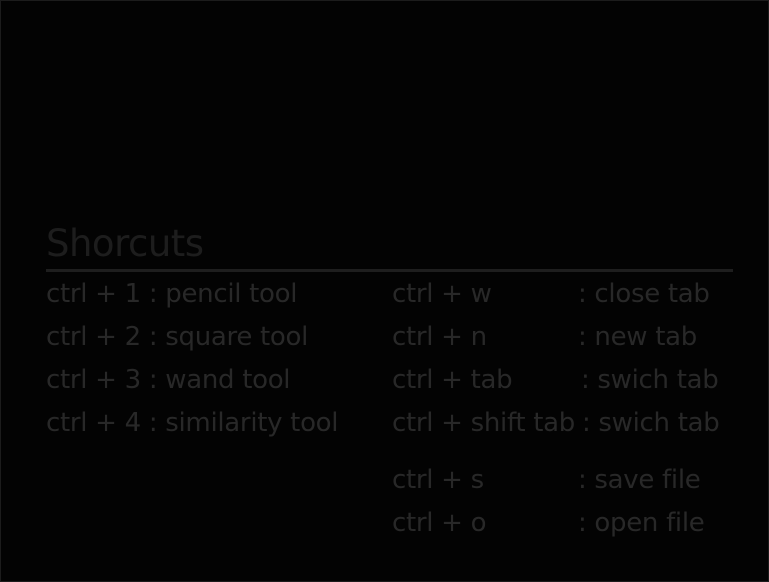 The width and height of the screenshot is (769, 582). I want to click on shortcuts-title: Shorcuts, so click(125, 243).